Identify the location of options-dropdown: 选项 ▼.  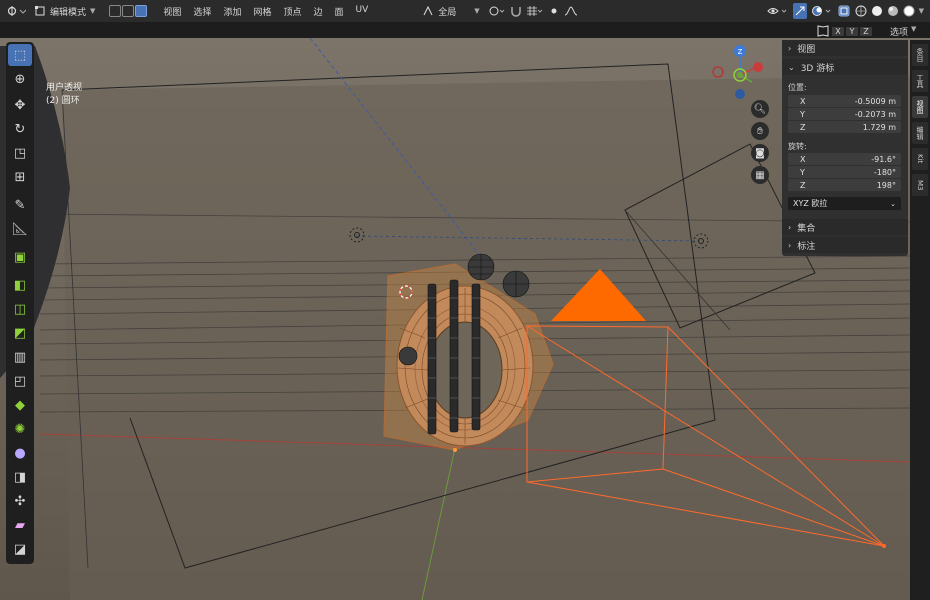
(903, 31).